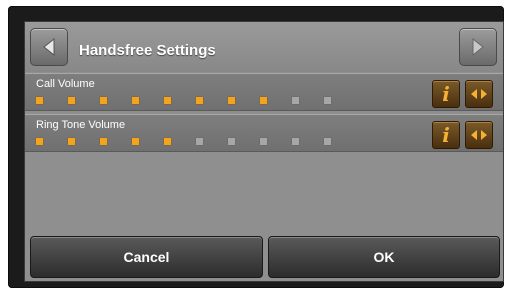  I want to click on setting-label: Call Volume, so click(65, 84).